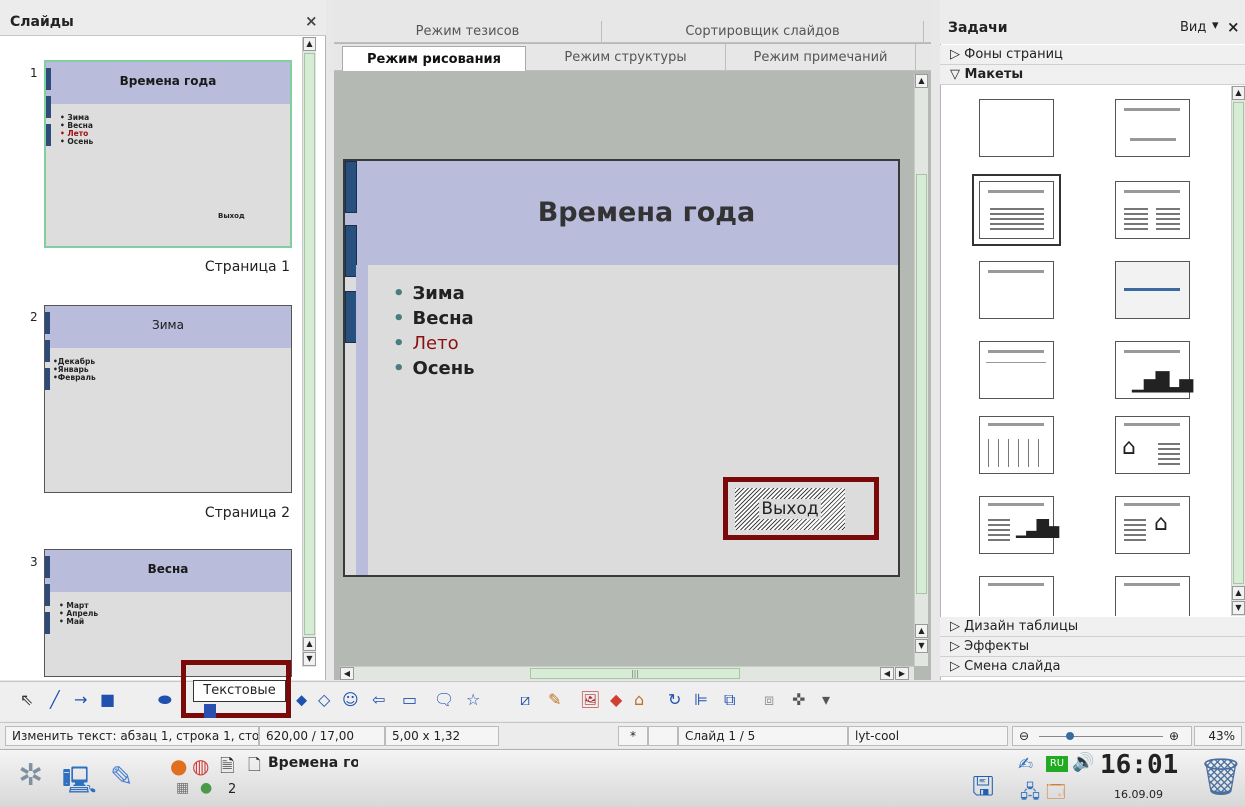 The height and width of the screenshot is (807, 1245). I want to click on tab-outline-mode: Режим тезисов, so click(468, 31).